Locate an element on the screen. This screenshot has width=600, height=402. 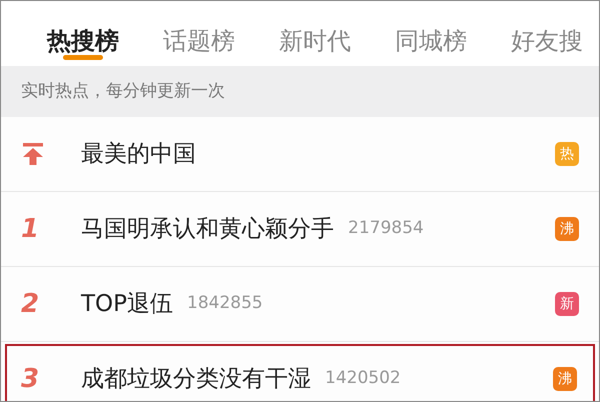
trend-title: 马国明承认和黄心颖分手 is located at coordinates (207, 229).